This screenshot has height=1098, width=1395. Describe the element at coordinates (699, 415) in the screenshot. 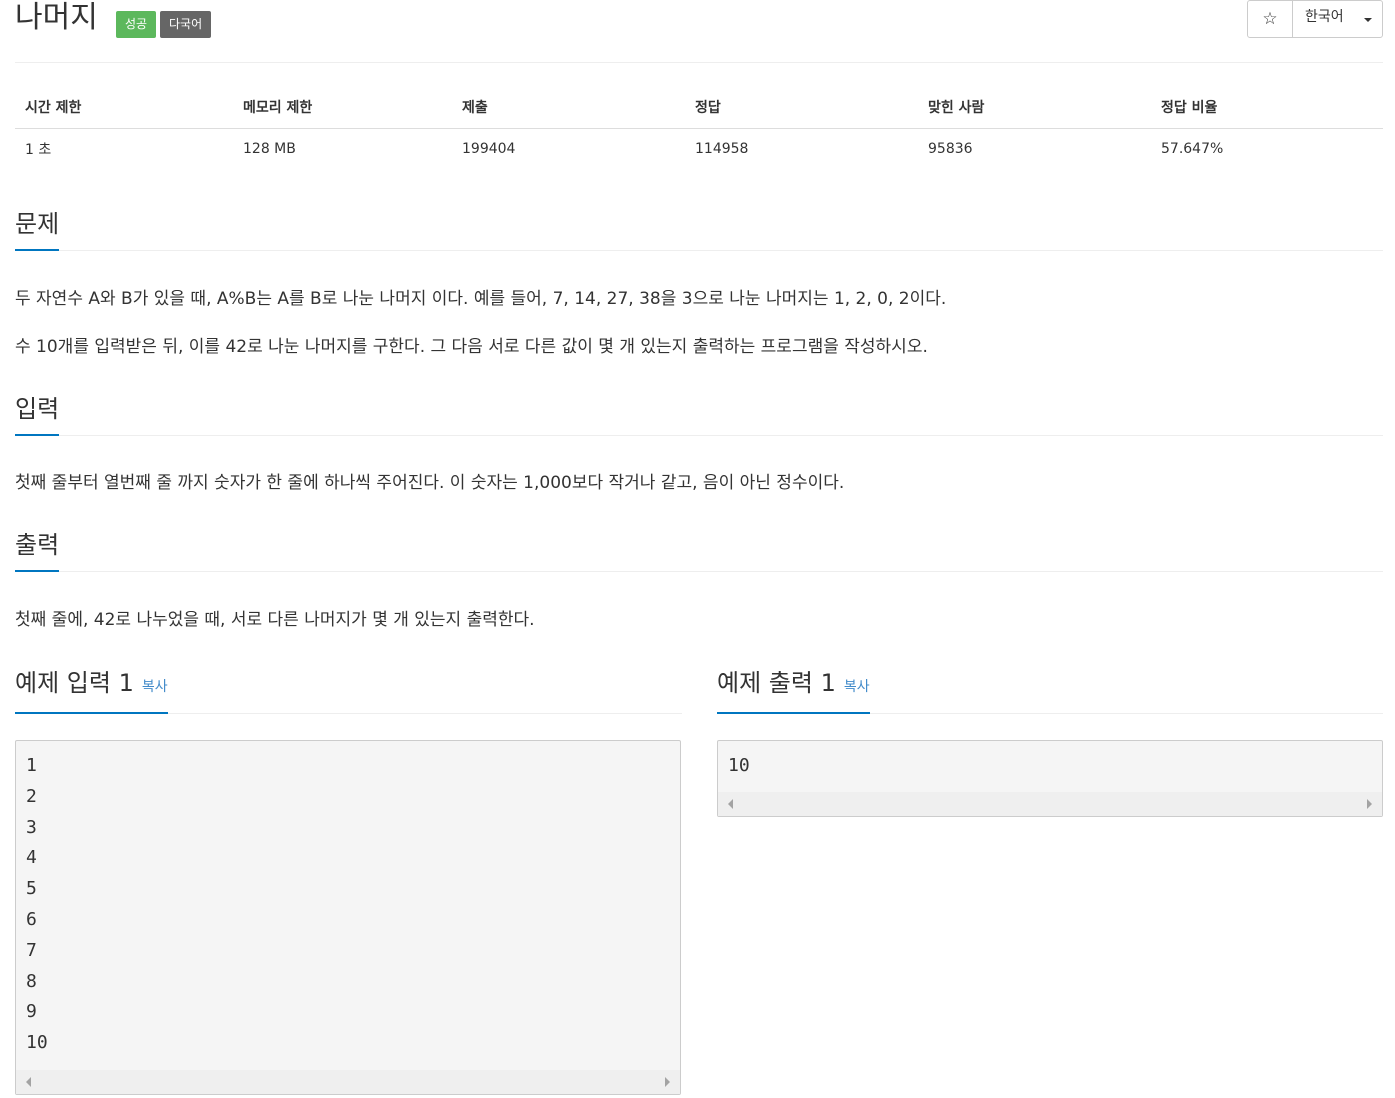

I see `input-section-header: 입력` at that location.